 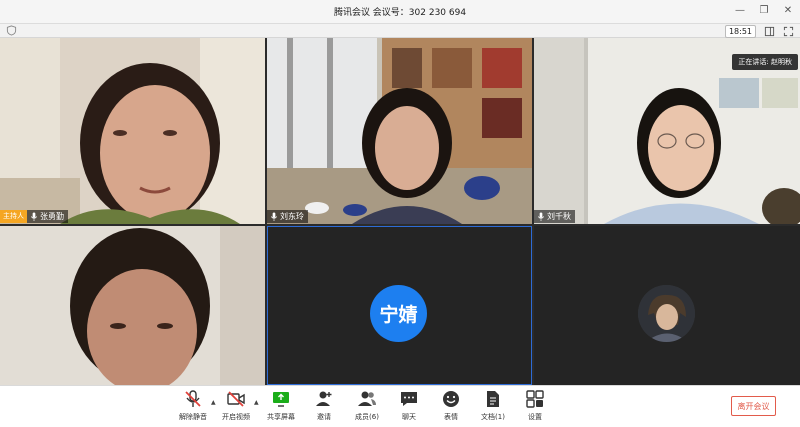 What do you see at coordinates (292, 216) in the screenshot?
I see `participant-name: 刘东玲` at bounding box center [292, 216].